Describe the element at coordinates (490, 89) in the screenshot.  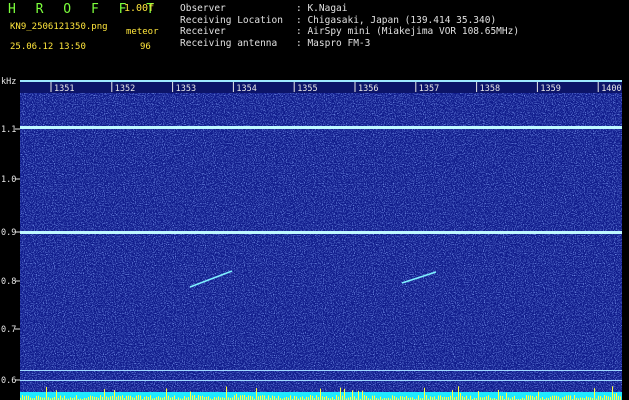
I see `time-label: 1358` at that location.